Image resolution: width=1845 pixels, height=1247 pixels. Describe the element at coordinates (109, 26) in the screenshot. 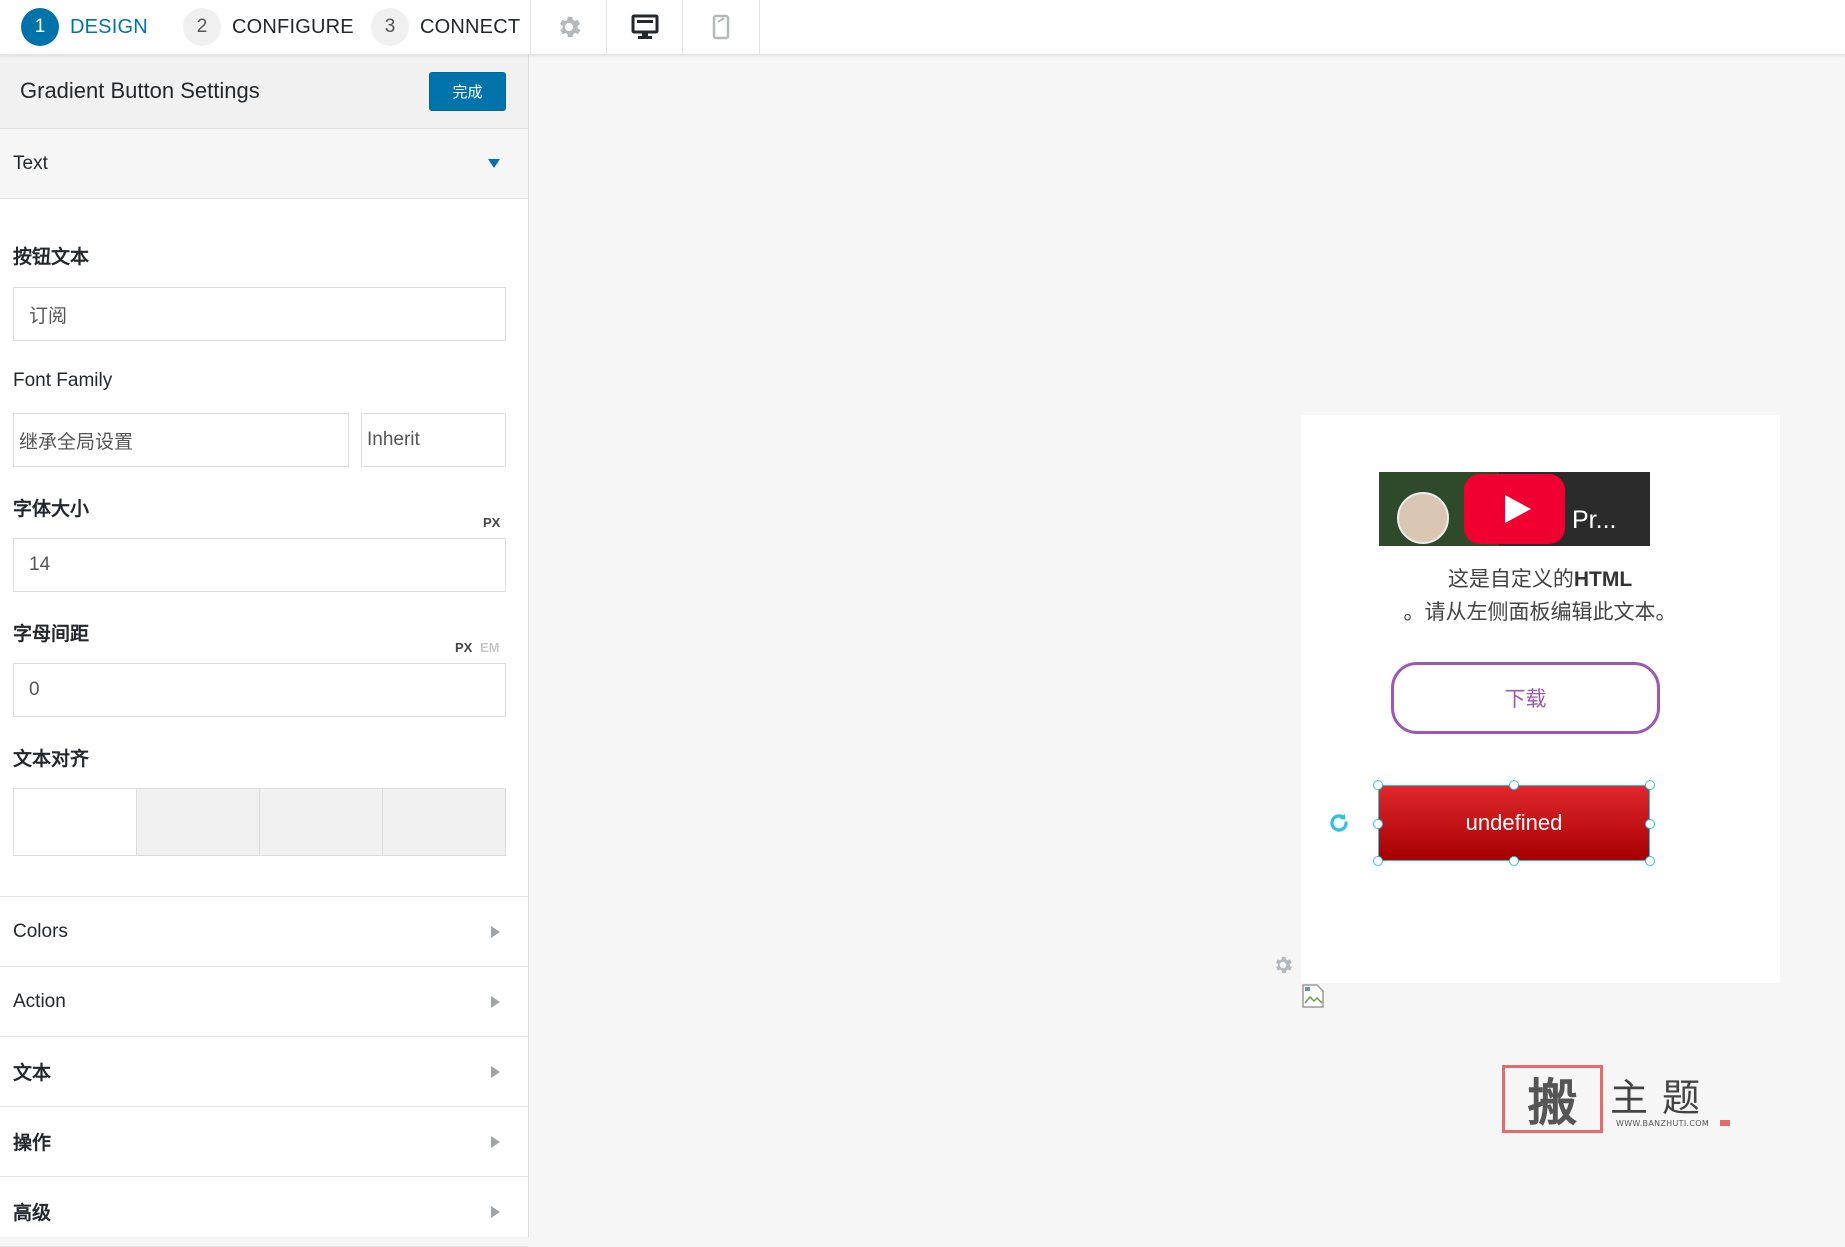

I see `step-label: DESIGN` at that location.